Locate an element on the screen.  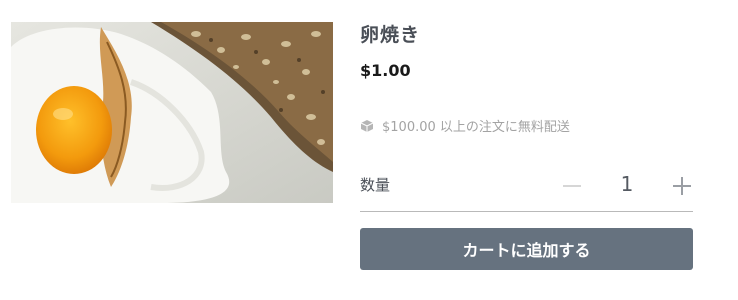
box-icon is located at coordinates (367, 126).